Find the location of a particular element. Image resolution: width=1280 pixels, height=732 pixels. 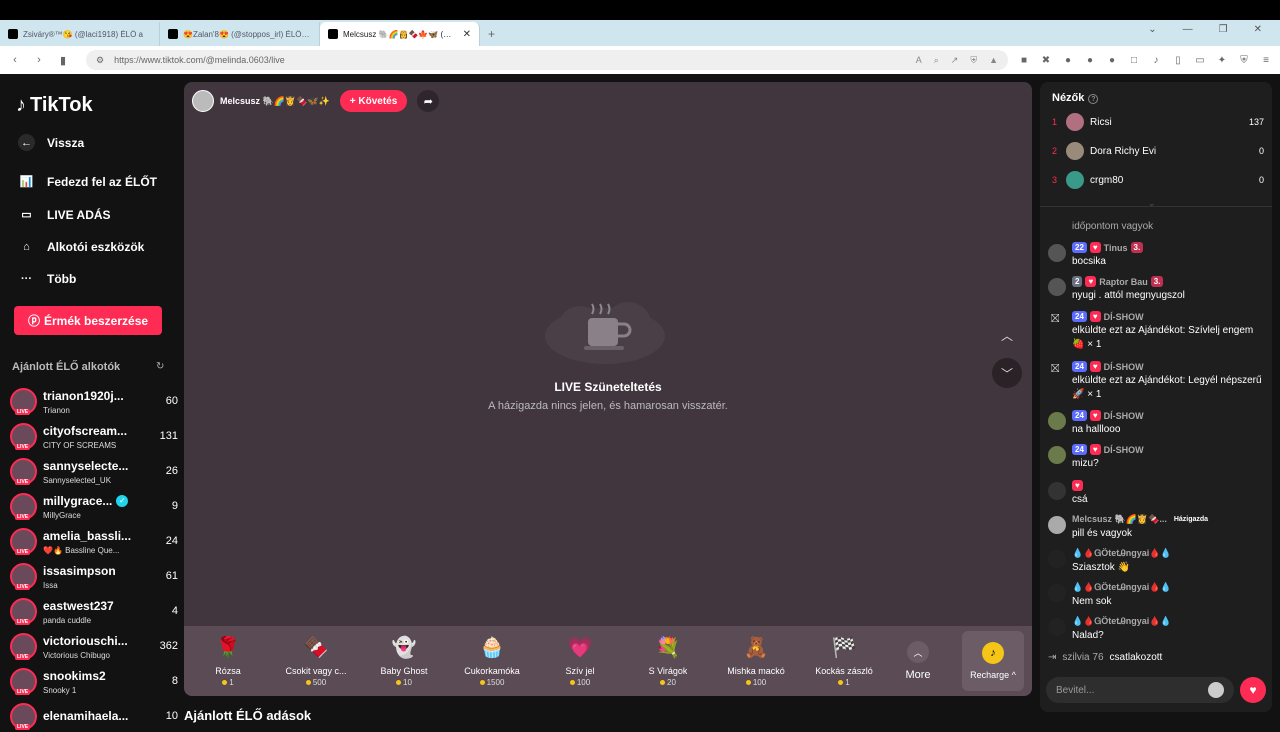

more-gifts-button: ︿ More is located at coordinates (918, 661).